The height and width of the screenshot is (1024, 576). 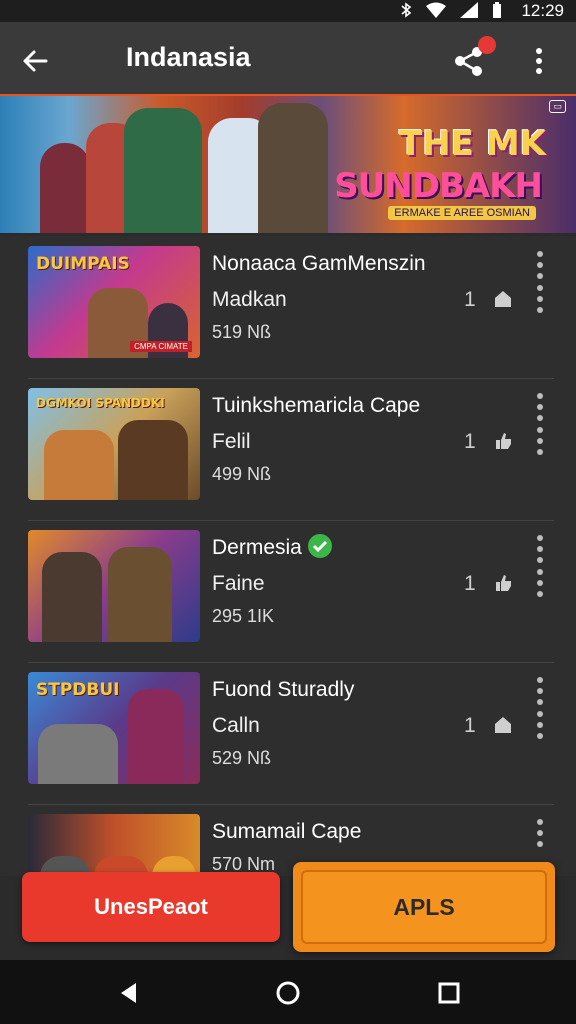 I want to click on wifi-icon, so click(x=436, y=10).